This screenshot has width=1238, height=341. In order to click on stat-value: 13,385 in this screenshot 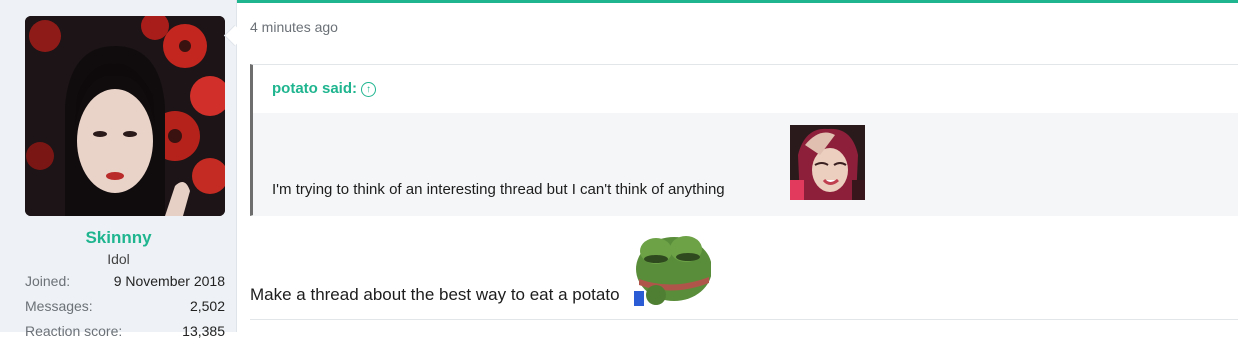, I will do `click(203, 331)`.